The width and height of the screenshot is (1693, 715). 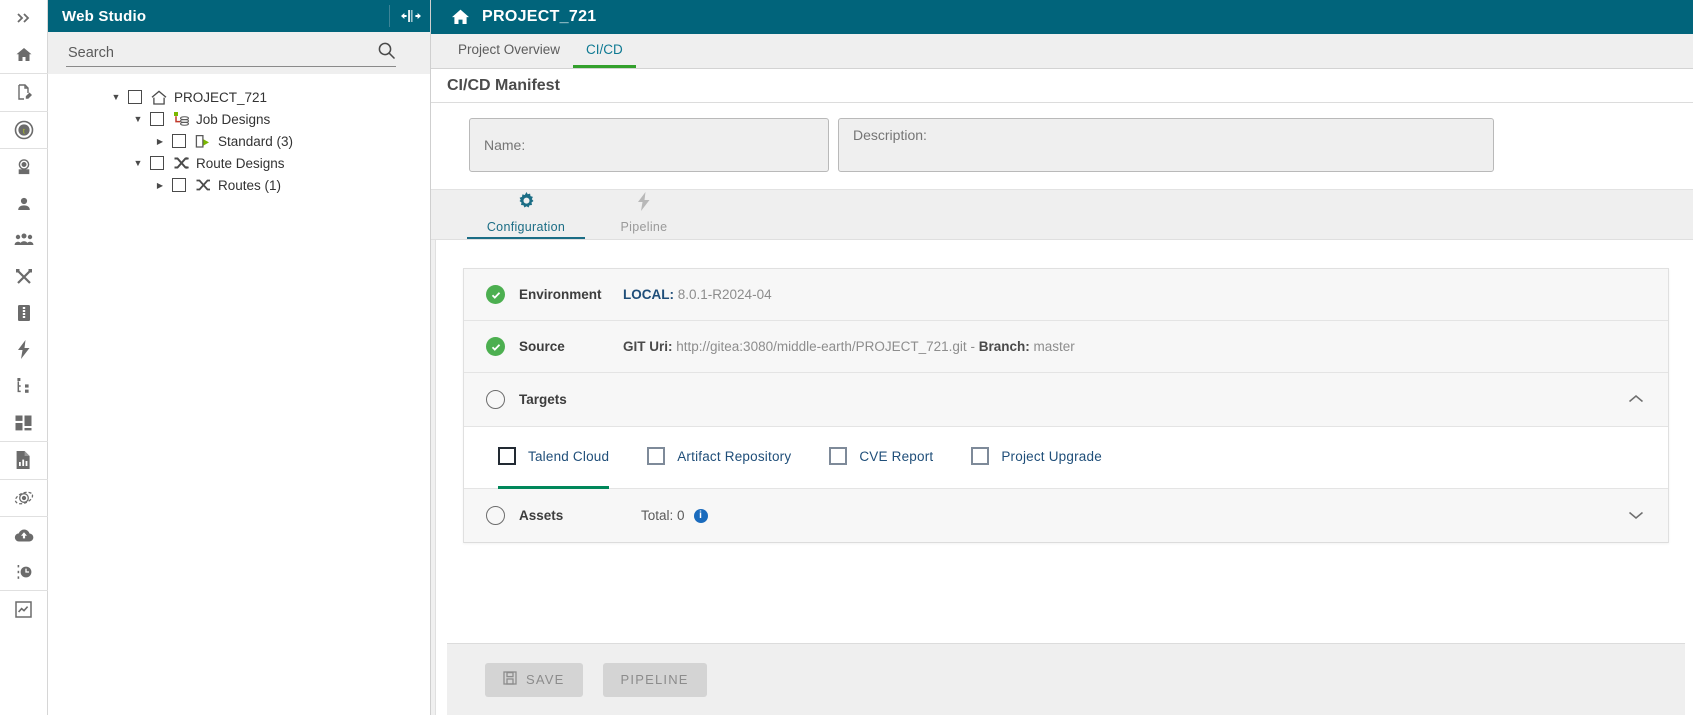 What do you see at coordinates (734, 456) in the screenshot?
I see `target-tab-label: Artifact Repository` at bounding box center [734, 456].